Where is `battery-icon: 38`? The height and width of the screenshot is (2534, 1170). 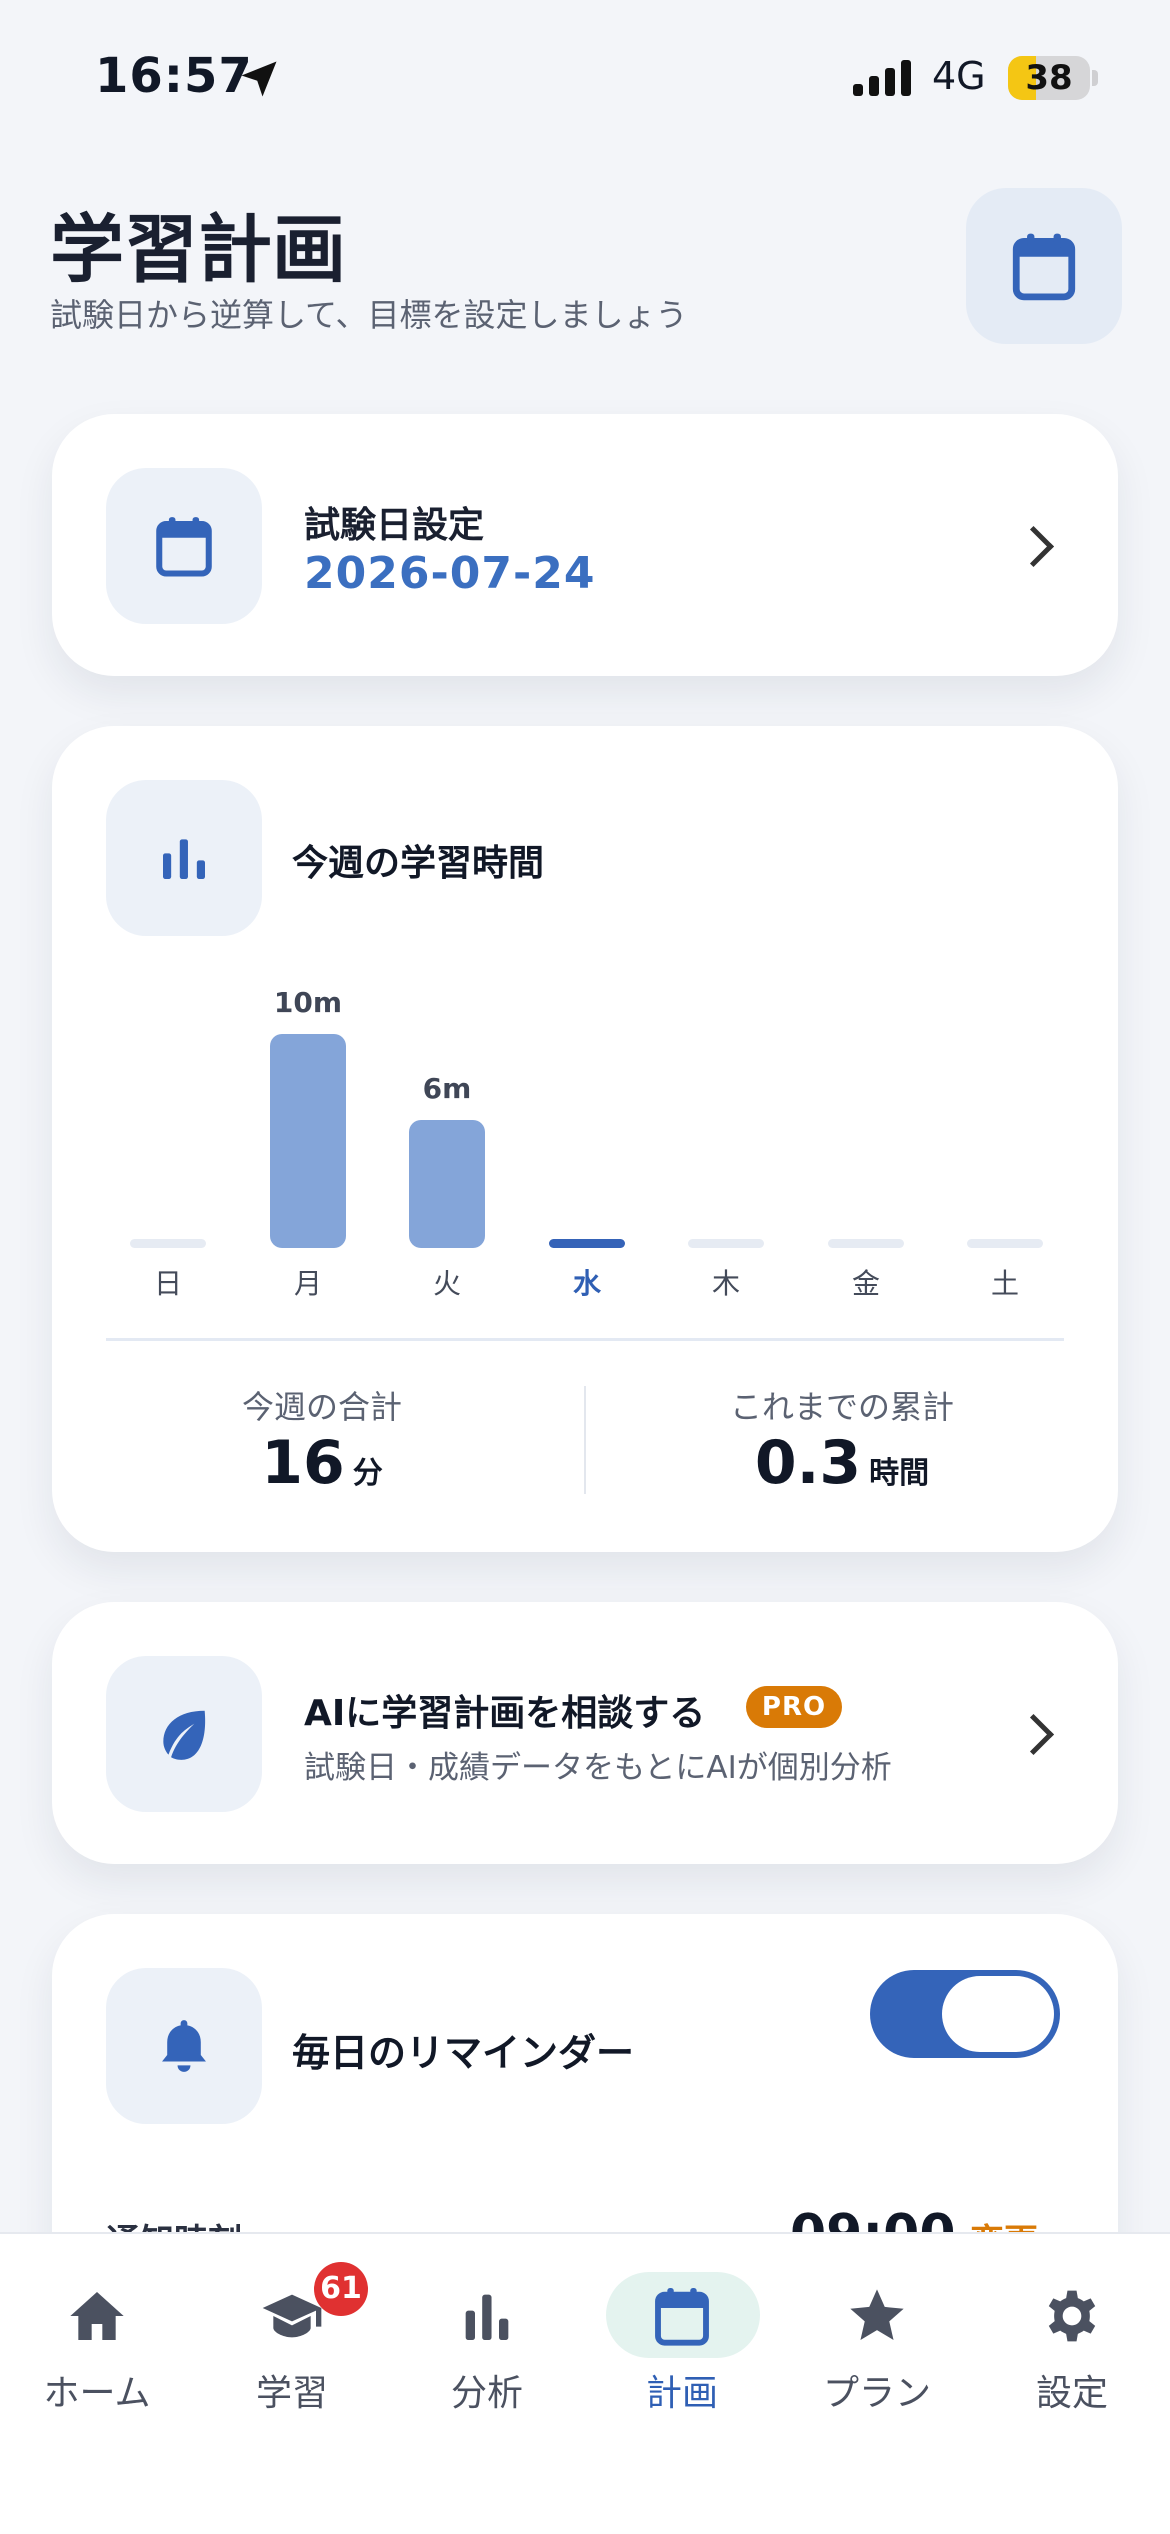
battery-icon: 38 is located at coordinates (1049, 78).